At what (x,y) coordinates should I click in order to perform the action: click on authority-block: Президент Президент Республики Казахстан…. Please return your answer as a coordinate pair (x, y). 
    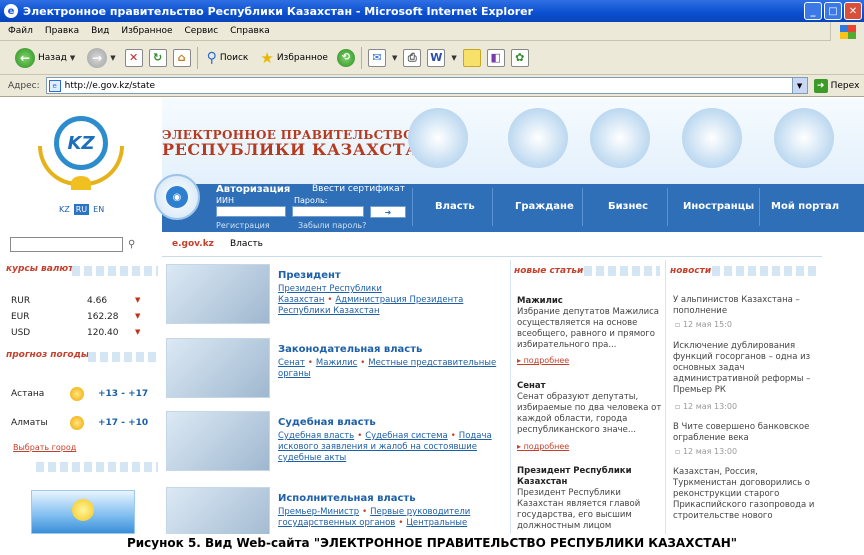
    Looking at the image, I should click on (336, 295).